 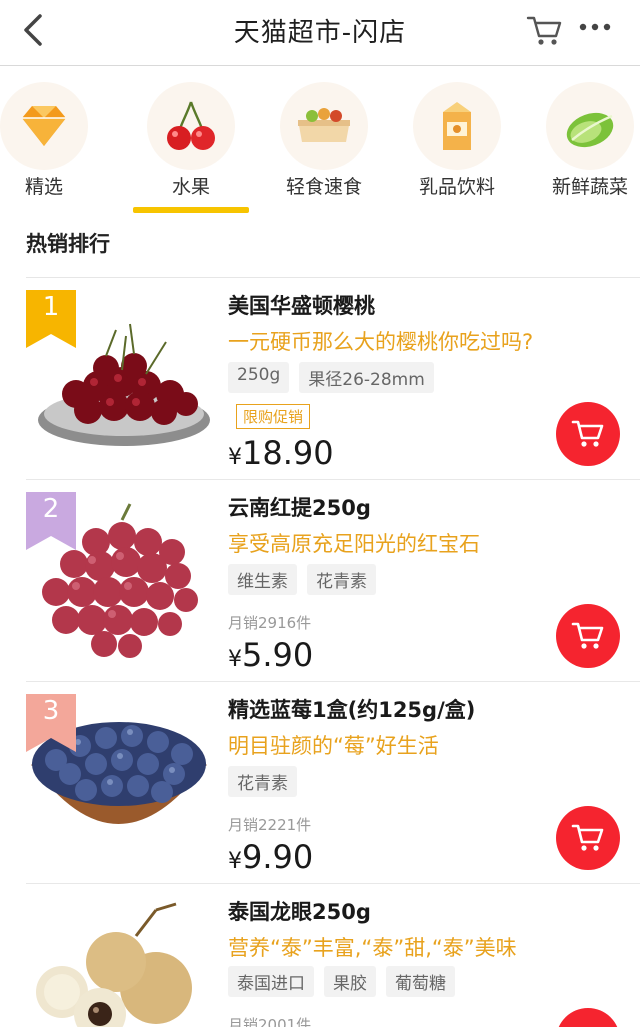 What do you see at coordinates (51, 711) in the screenshot?
I see `rank-number: 3` at bounding box center [51, 711].